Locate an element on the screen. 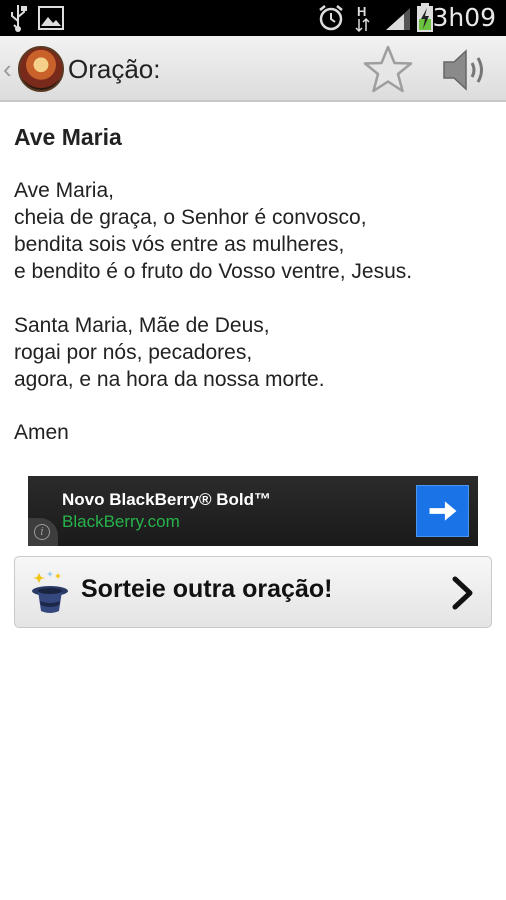 This screenshot has width=506, height=900. status-bar: H 3h09 is located at coordinates (253, 18).